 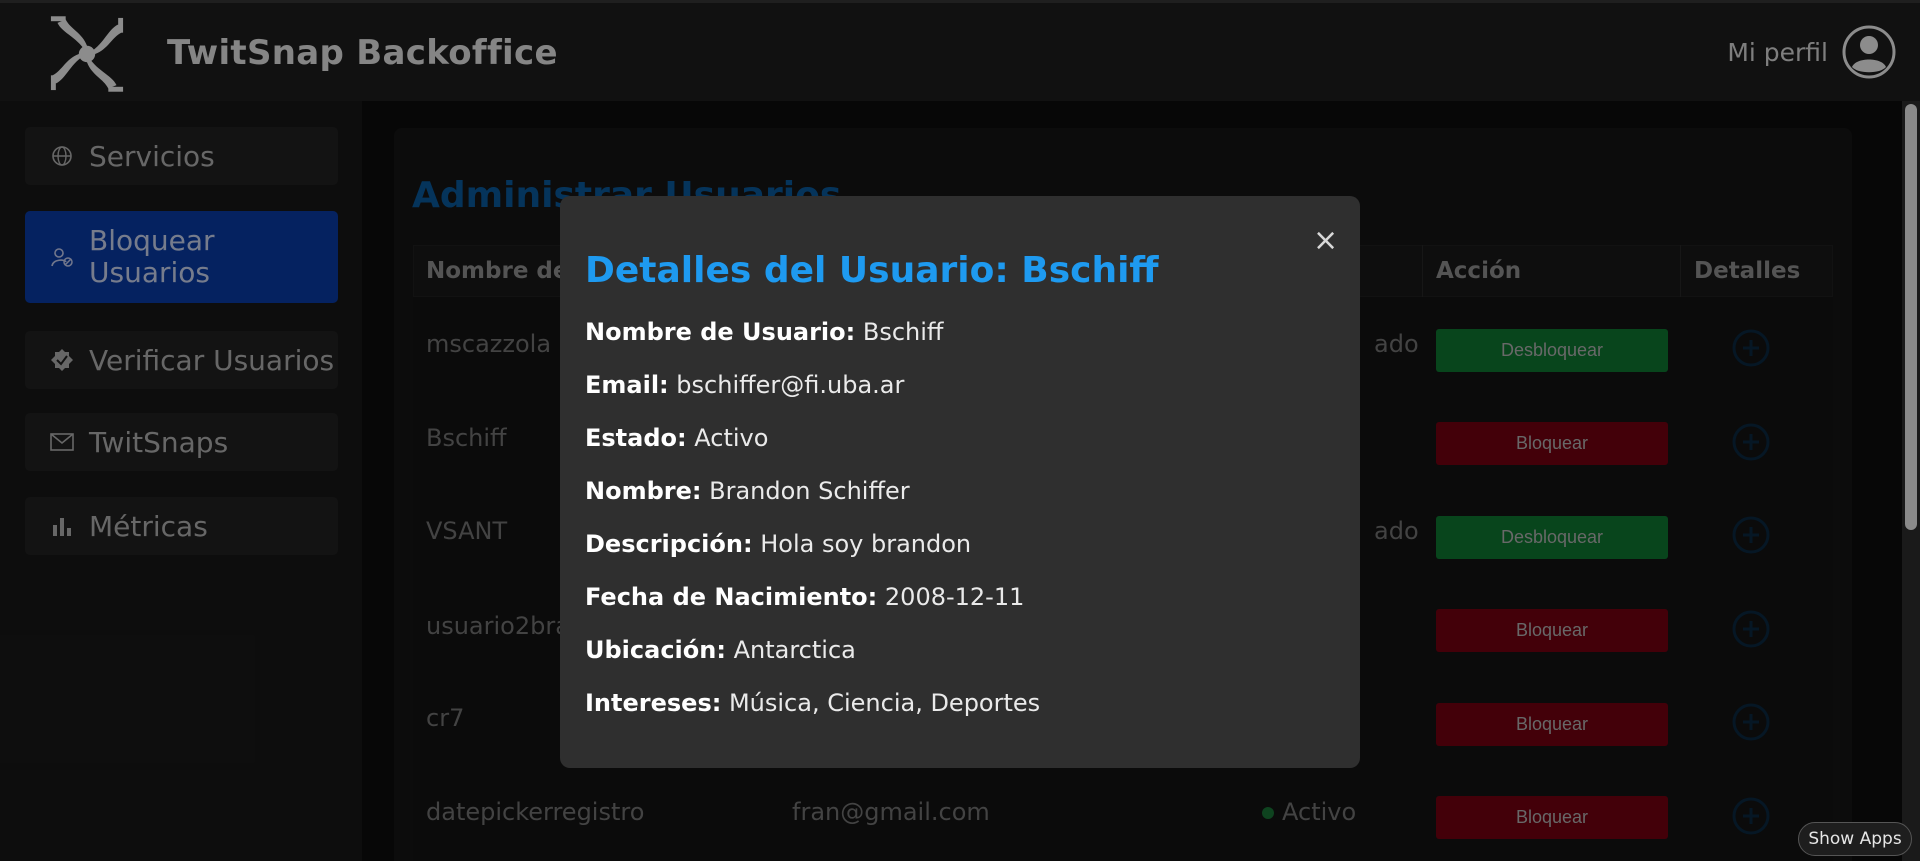 What do you see at coordinates (731, 438) in the screenshot?
I see `field-value: Activo` at bounding box center [731, 438].